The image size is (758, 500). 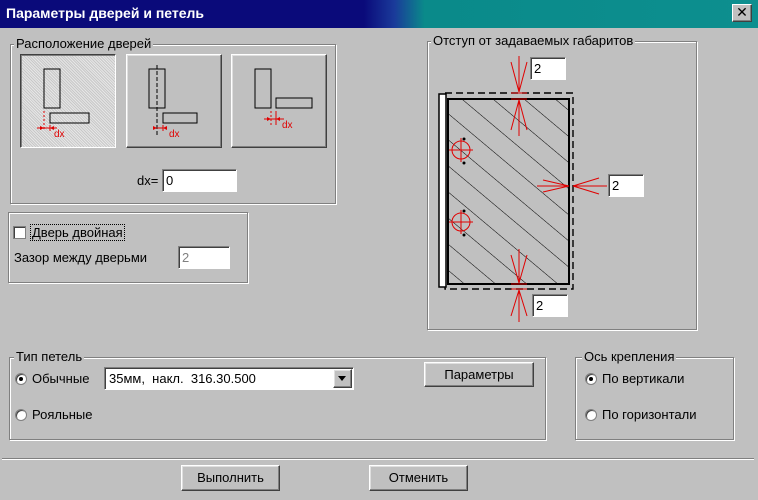 What do you see at coordinates (62, 414) in the screenshot?
I see `hinge-piano-label: Рояльные` at bounding box center [62, 414].